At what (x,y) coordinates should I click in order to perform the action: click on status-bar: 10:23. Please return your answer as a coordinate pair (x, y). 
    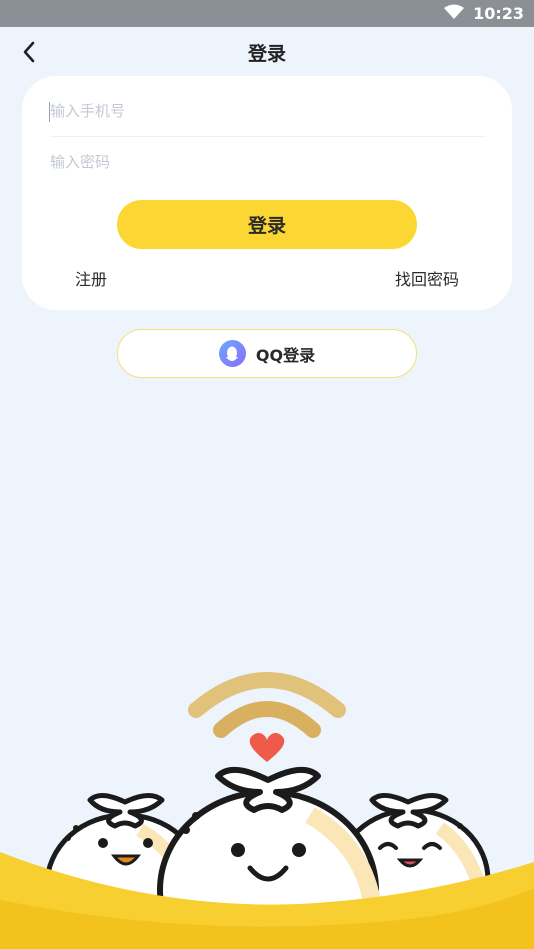
    Looking at the image, I should click on (267, 13).